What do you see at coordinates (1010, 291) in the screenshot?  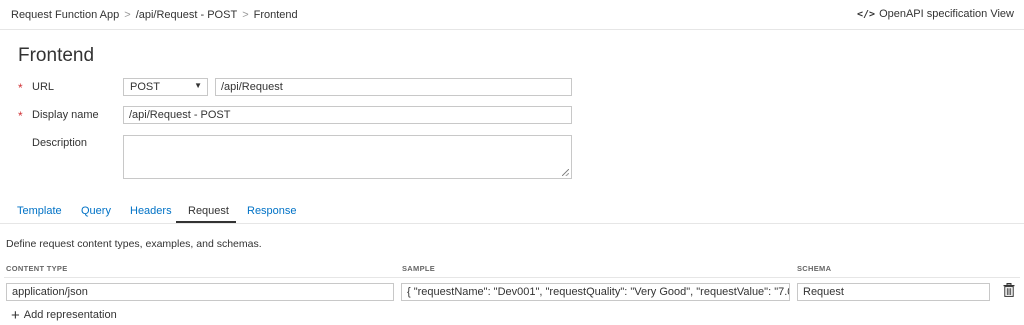 I see `trash-icon` at bounding box center [1010, 291].